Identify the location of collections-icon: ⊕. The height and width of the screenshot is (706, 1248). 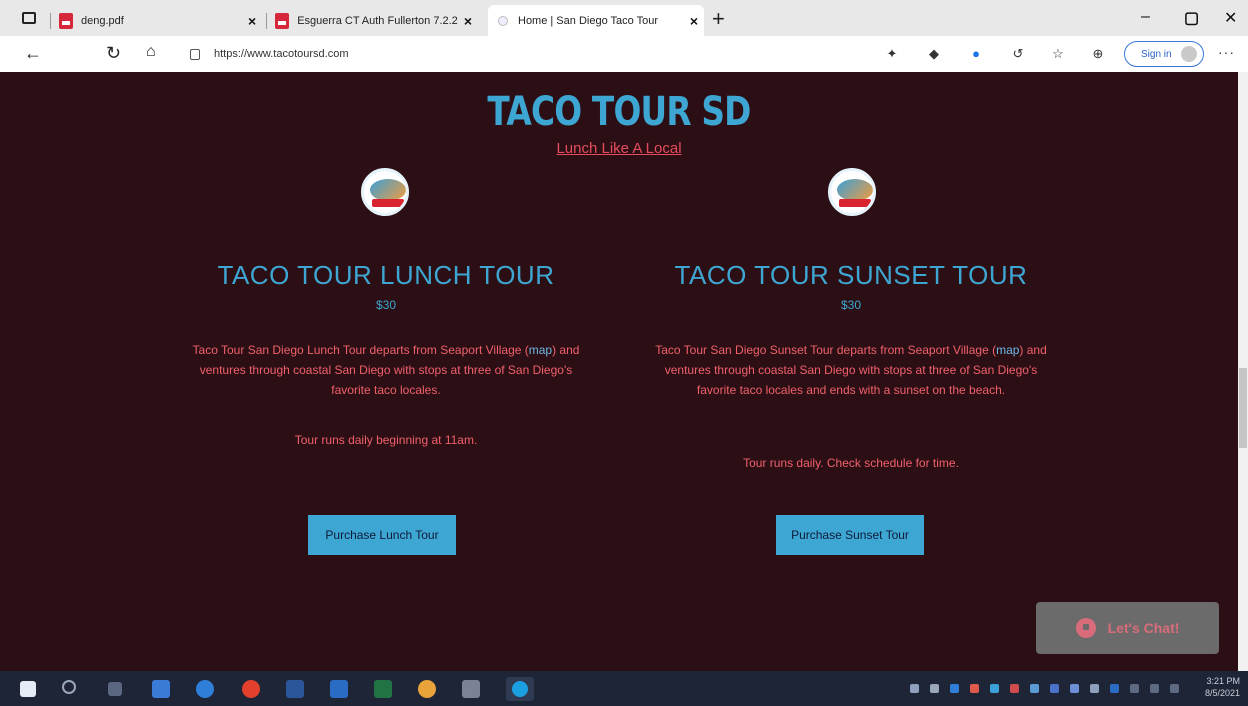
(1098, 54).